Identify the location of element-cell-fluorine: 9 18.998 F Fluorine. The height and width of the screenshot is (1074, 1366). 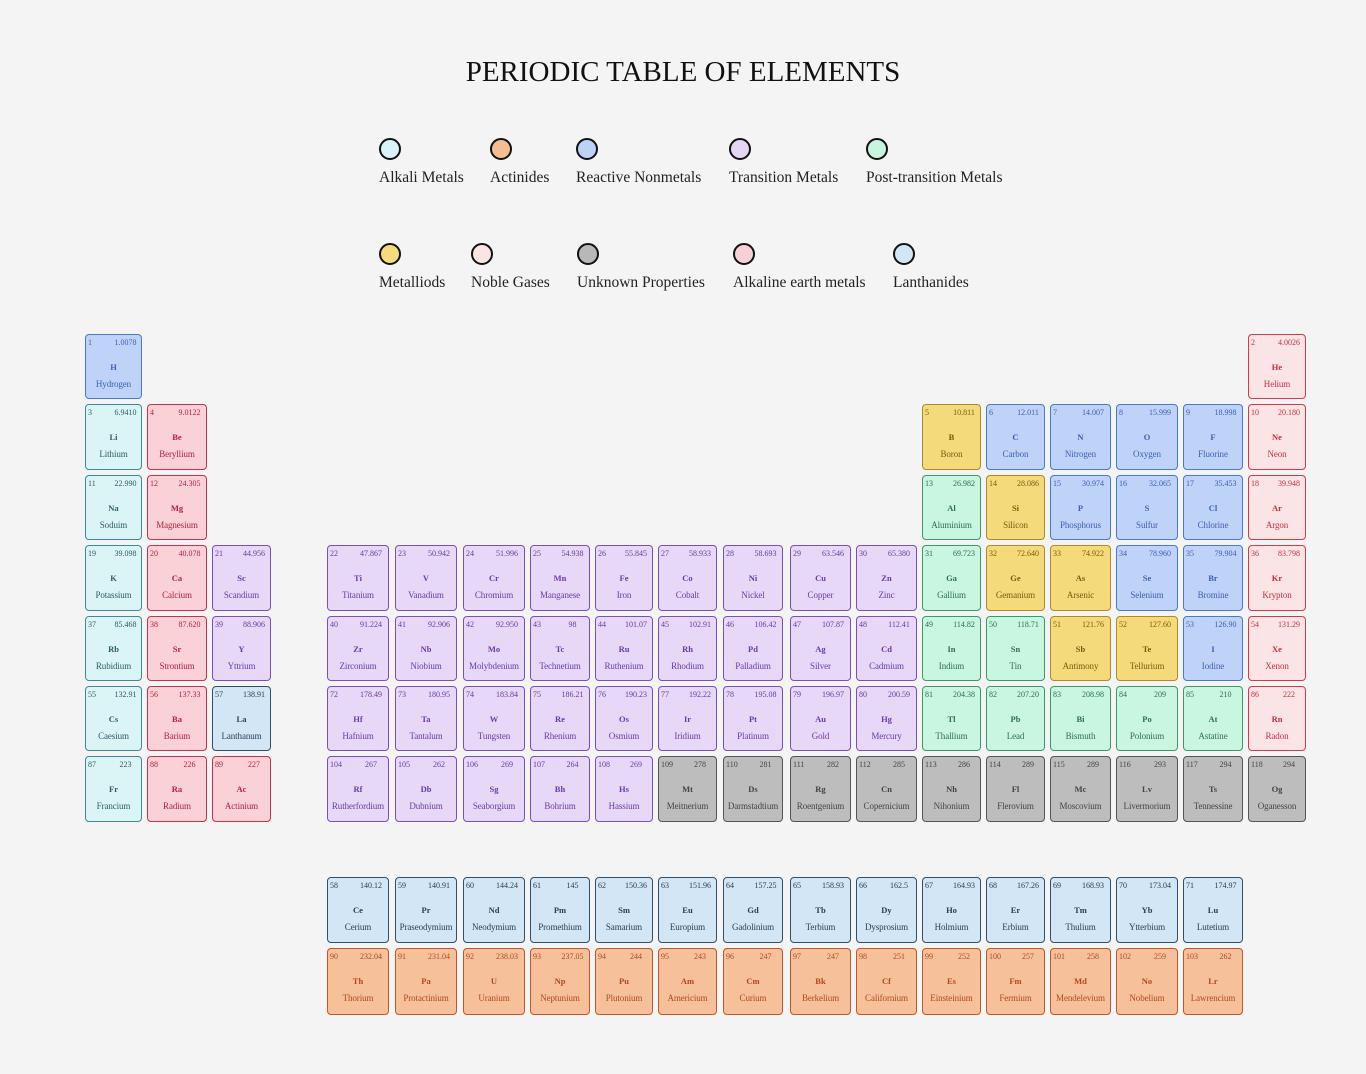
(1213, 437).